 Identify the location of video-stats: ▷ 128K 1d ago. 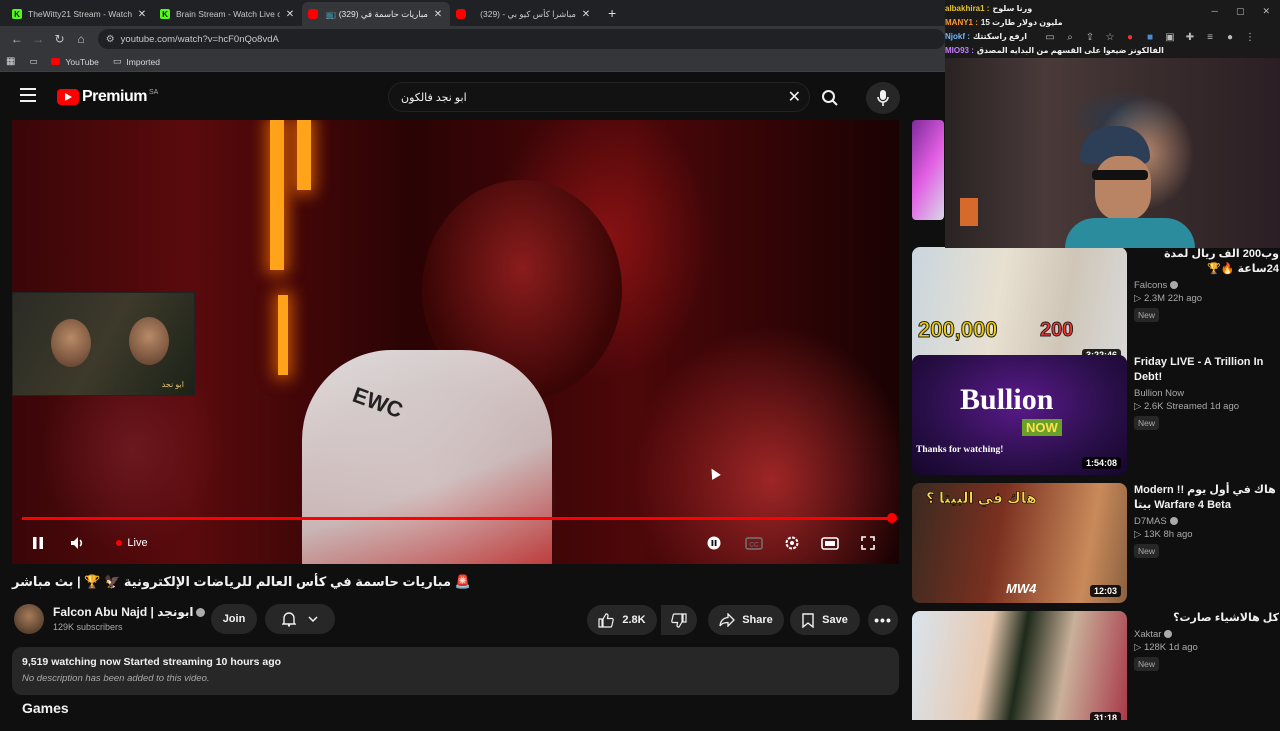
(1166, 647).